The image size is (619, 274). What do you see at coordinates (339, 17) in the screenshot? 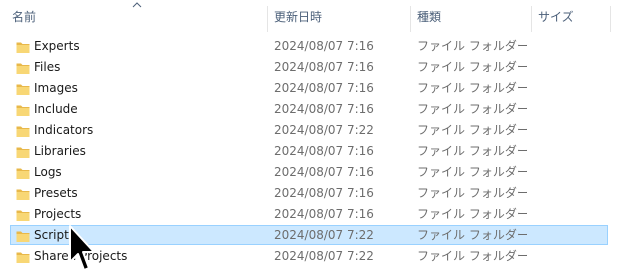
I see `column-header-date-modified: 更新日時` at bounding box center [339, 17].